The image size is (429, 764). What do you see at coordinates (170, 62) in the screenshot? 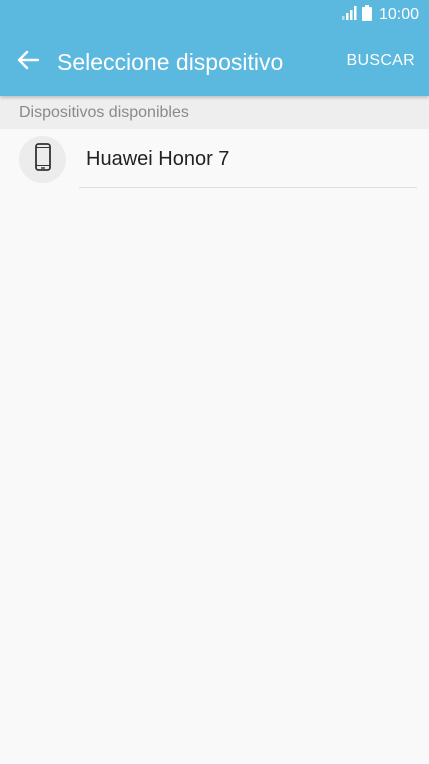
I see `page-title: Seleccione dispositivo` at bounding box center [170, 62].